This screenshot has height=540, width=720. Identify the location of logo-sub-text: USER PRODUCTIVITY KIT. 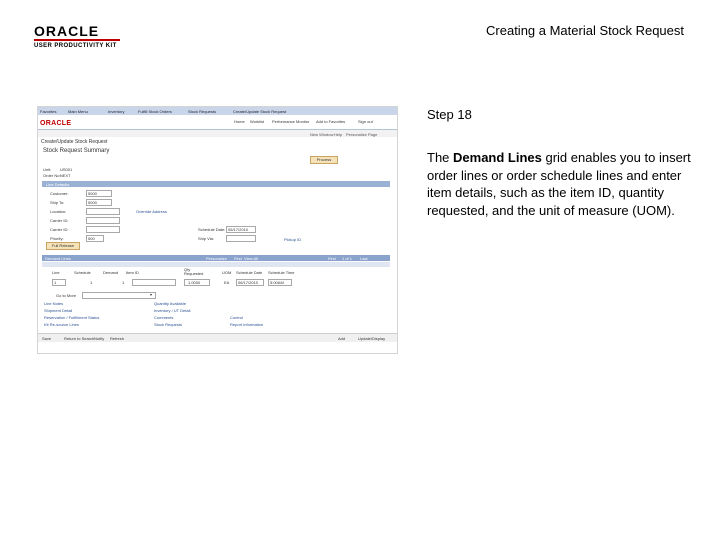
(75, 46).